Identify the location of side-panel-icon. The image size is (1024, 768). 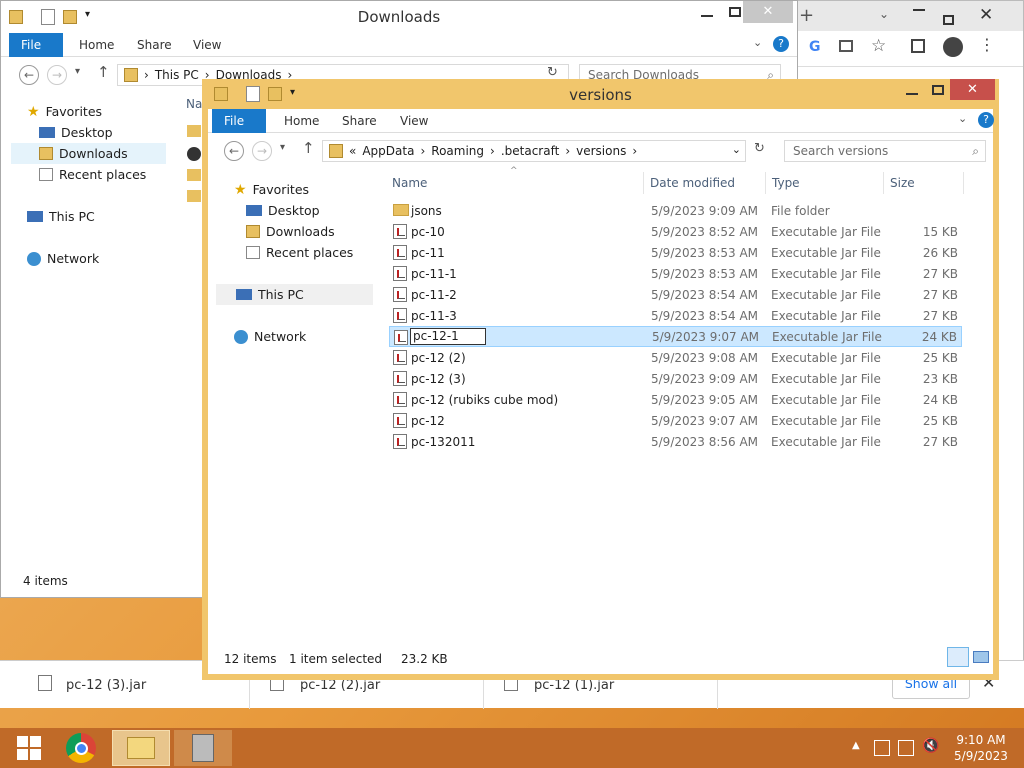
(918, 46).